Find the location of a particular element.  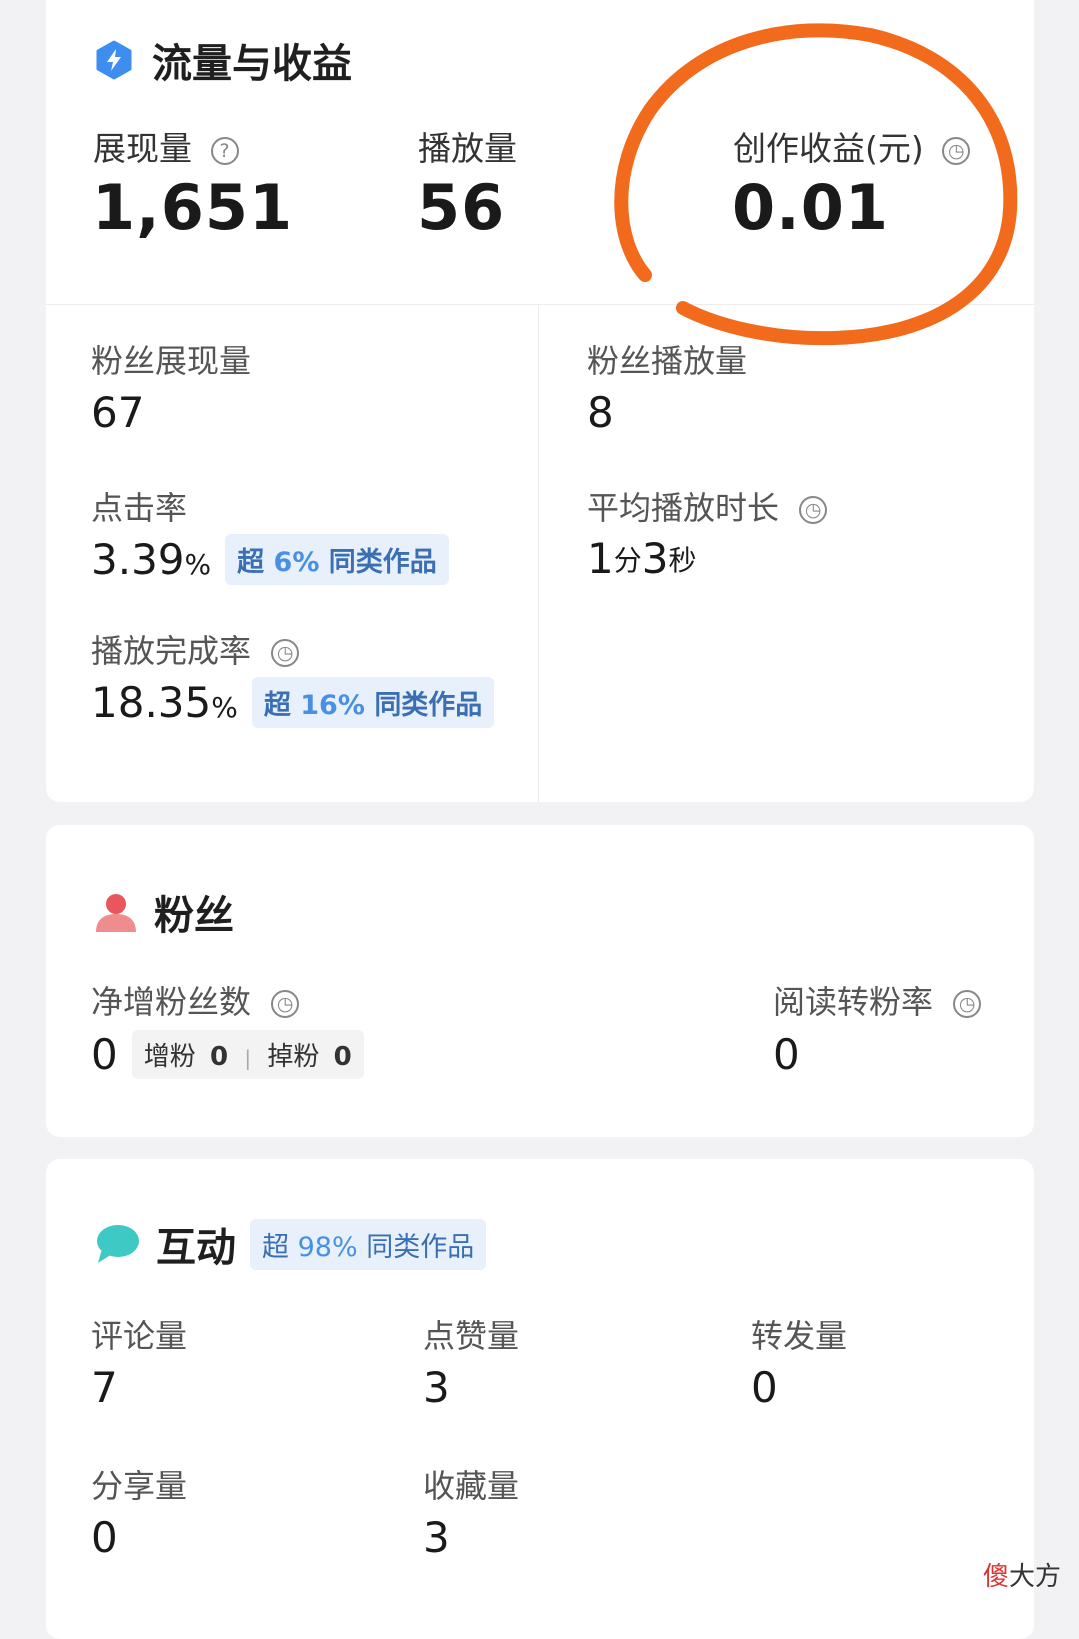

net-growth-row: 0 增粉 0 | 掉粉 0 is located at coordinates (227, 1054).